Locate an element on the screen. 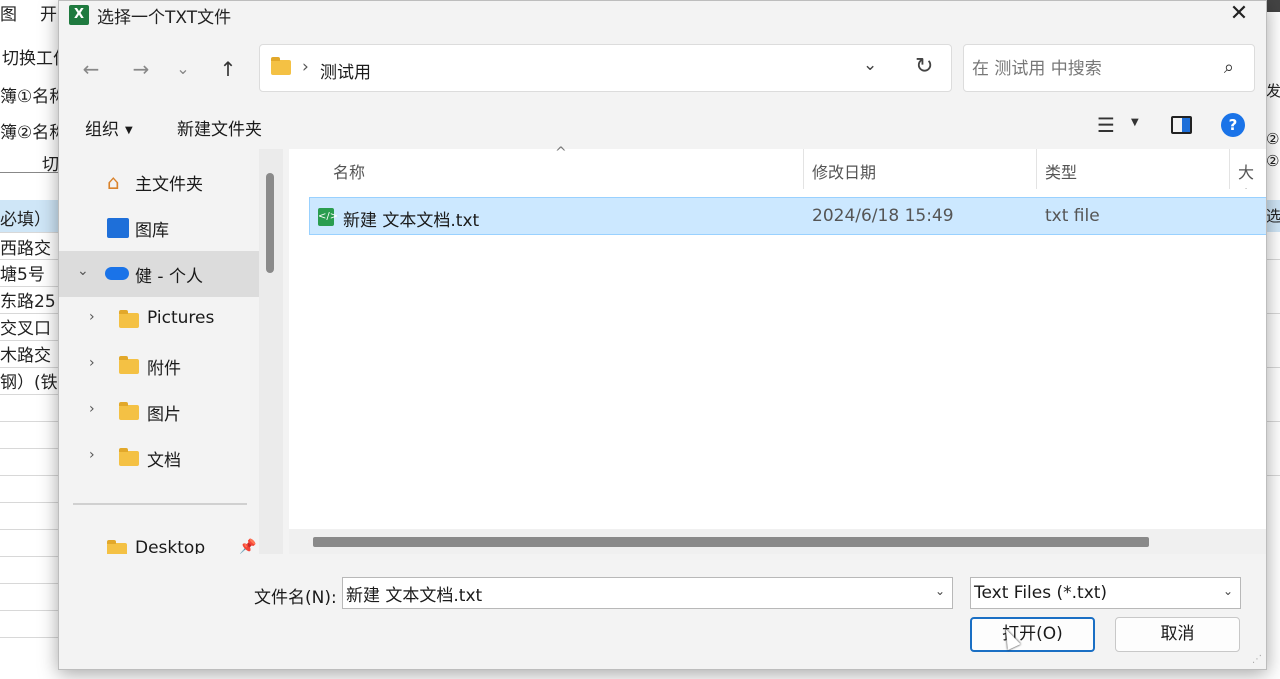  filename-input is located at coordinates (631, 593).